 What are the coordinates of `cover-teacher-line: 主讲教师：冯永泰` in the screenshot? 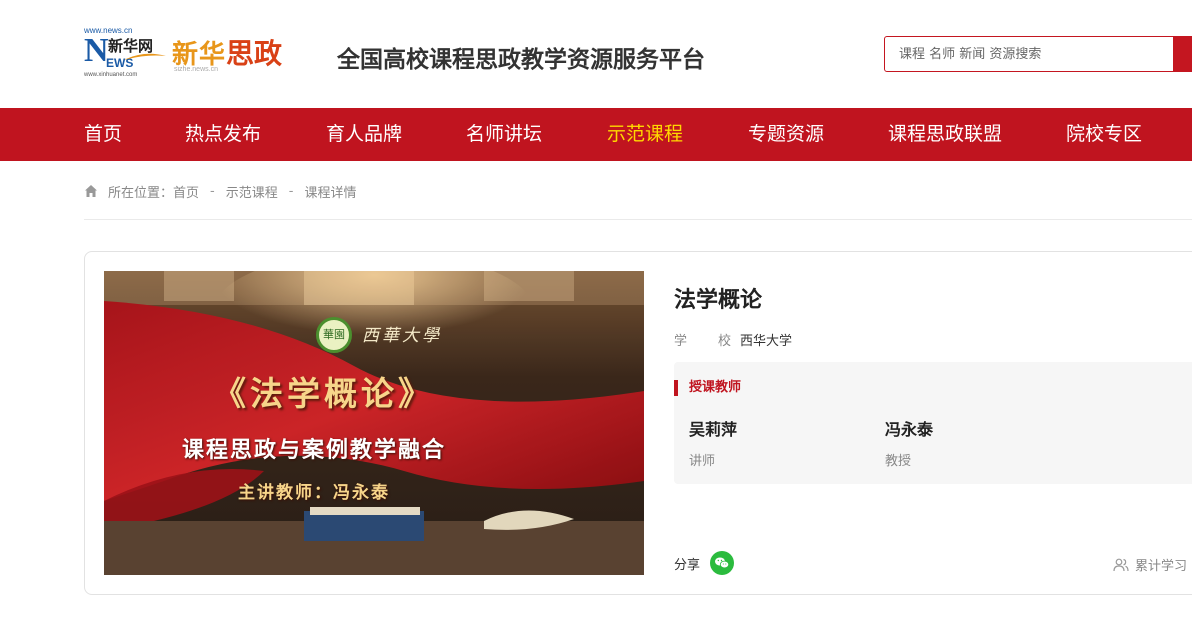 It's located at (314, 493).